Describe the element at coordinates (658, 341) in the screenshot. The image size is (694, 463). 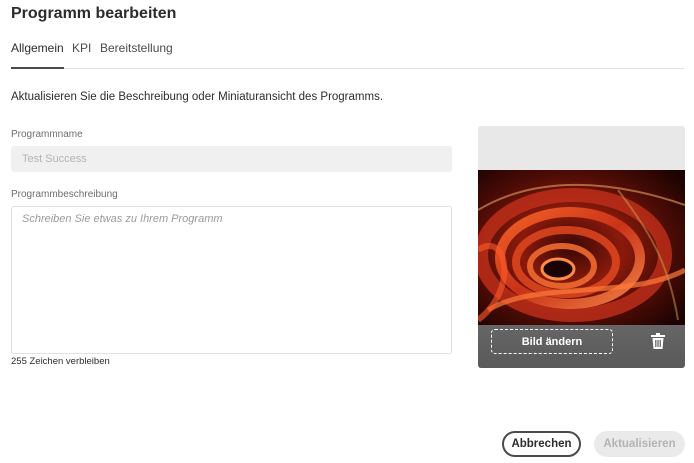
I see `trash-icon` at that location.